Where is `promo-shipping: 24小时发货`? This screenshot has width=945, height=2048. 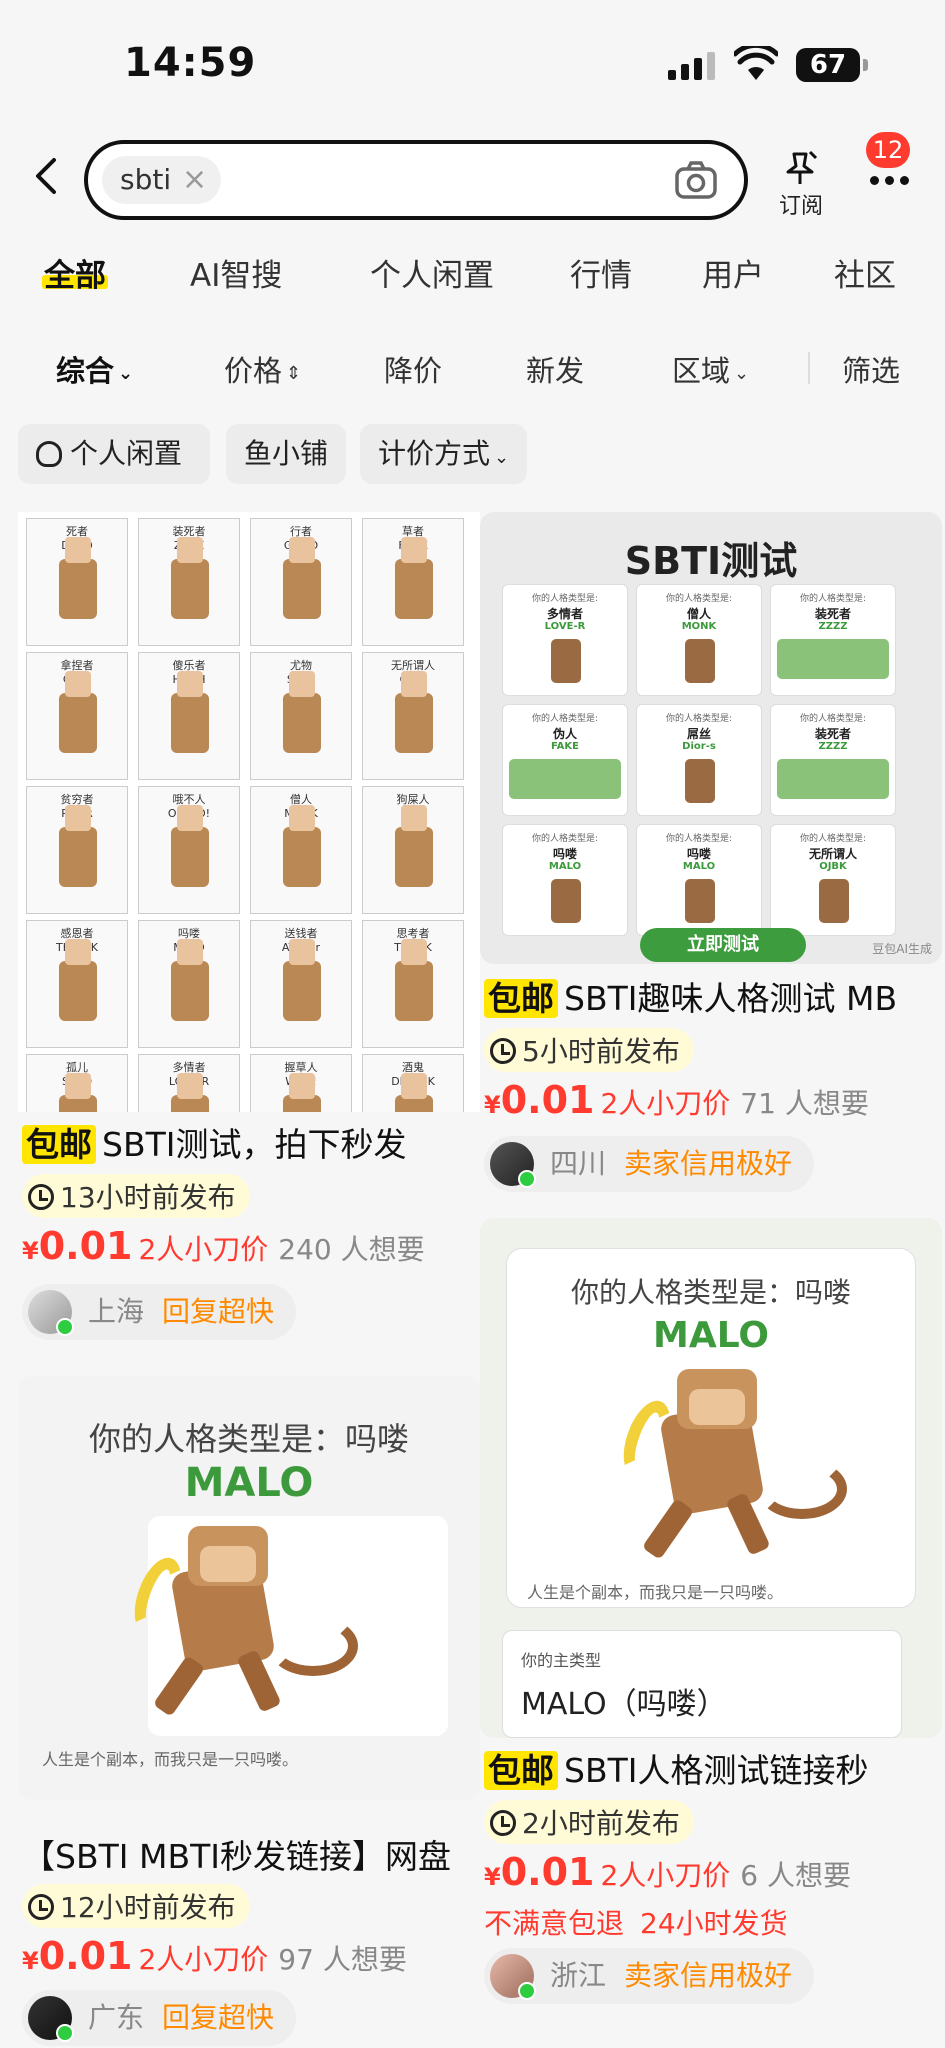 promo-shipping: 24小时发货 is located at coordinates (714, 1923).